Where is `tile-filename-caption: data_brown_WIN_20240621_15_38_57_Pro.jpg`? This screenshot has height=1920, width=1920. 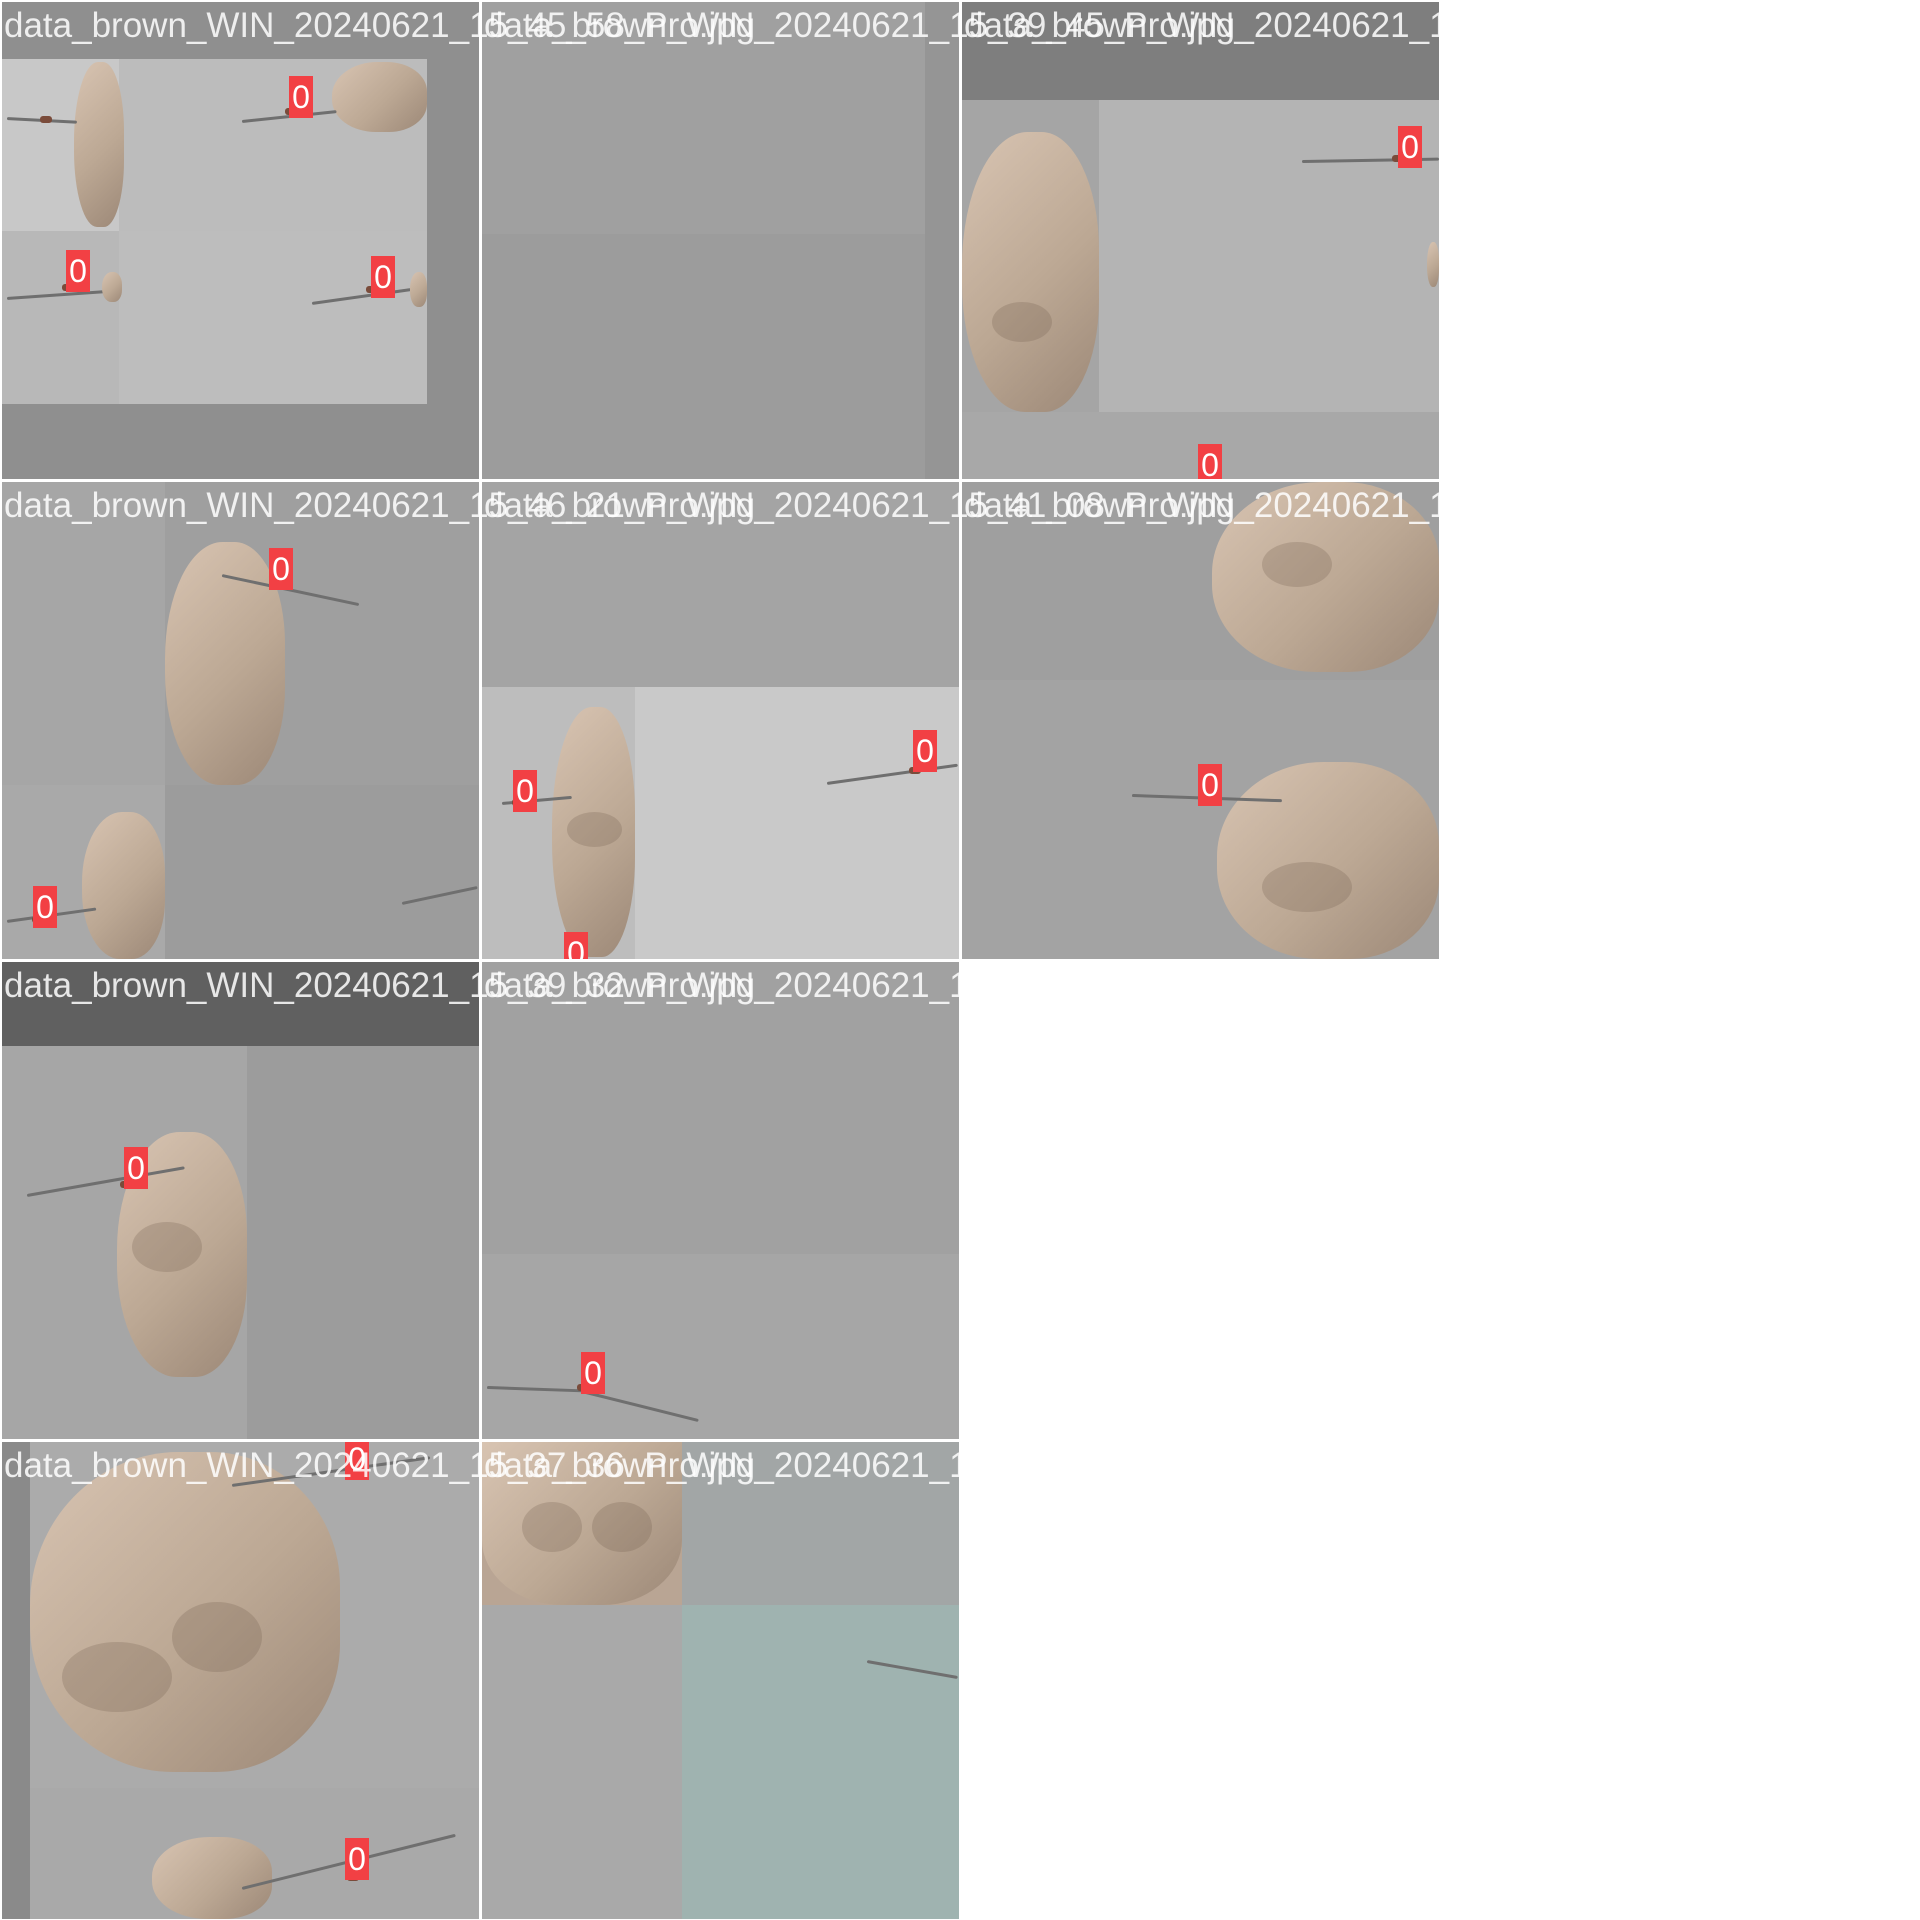
tile-filename-caption: data_brown_WIN_20240621_15_38_57_Pro.jpg is located at coordinates (1340, 505).